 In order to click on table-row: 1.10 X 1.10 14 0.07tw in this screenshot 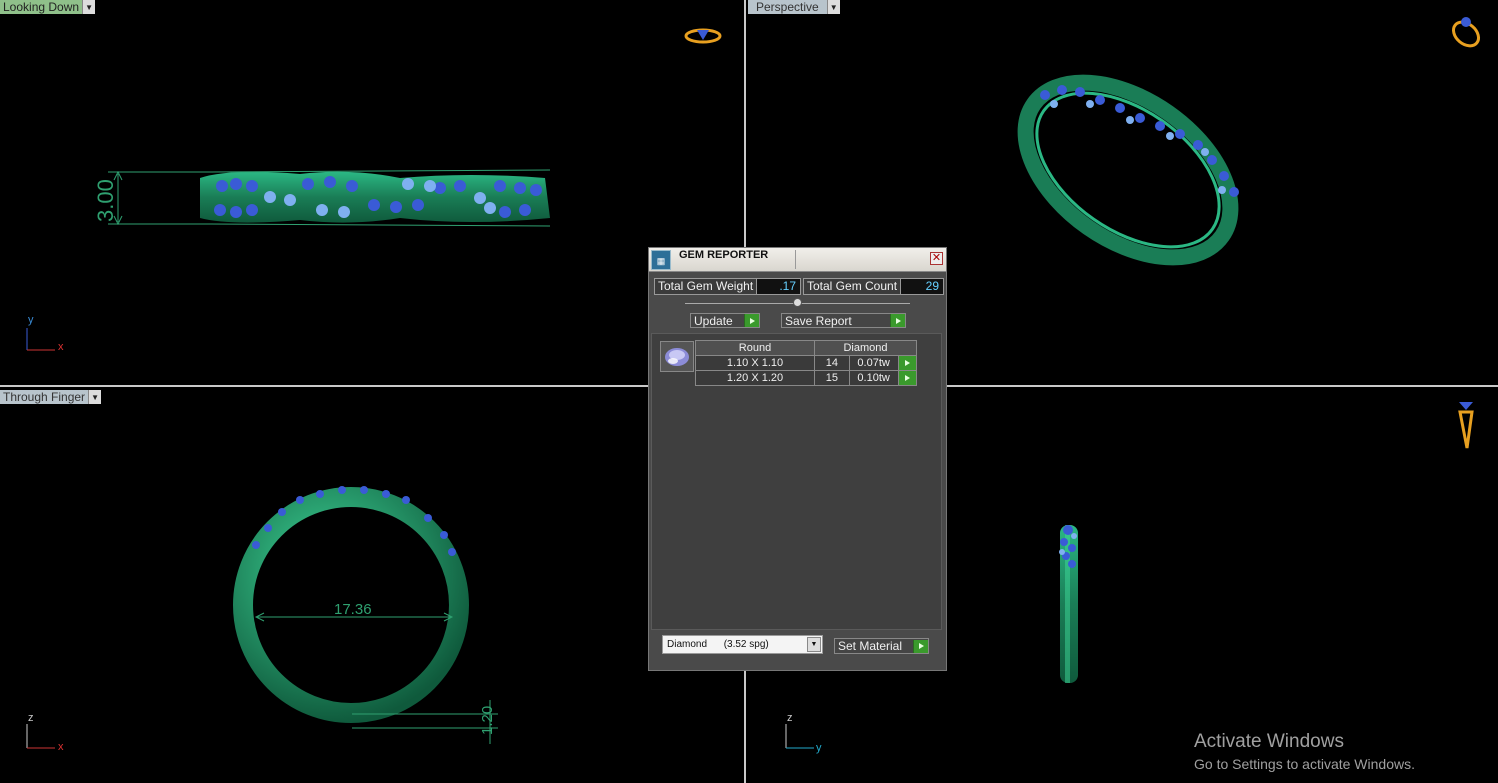, I will do `click(806, 363)`.